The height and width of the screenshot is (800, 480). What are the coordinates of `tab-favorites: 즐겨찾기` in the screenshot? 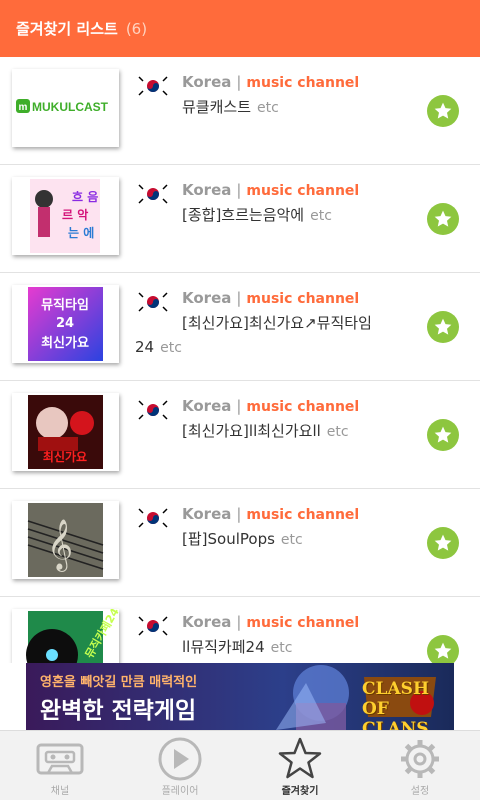 It's located at (300, 765).